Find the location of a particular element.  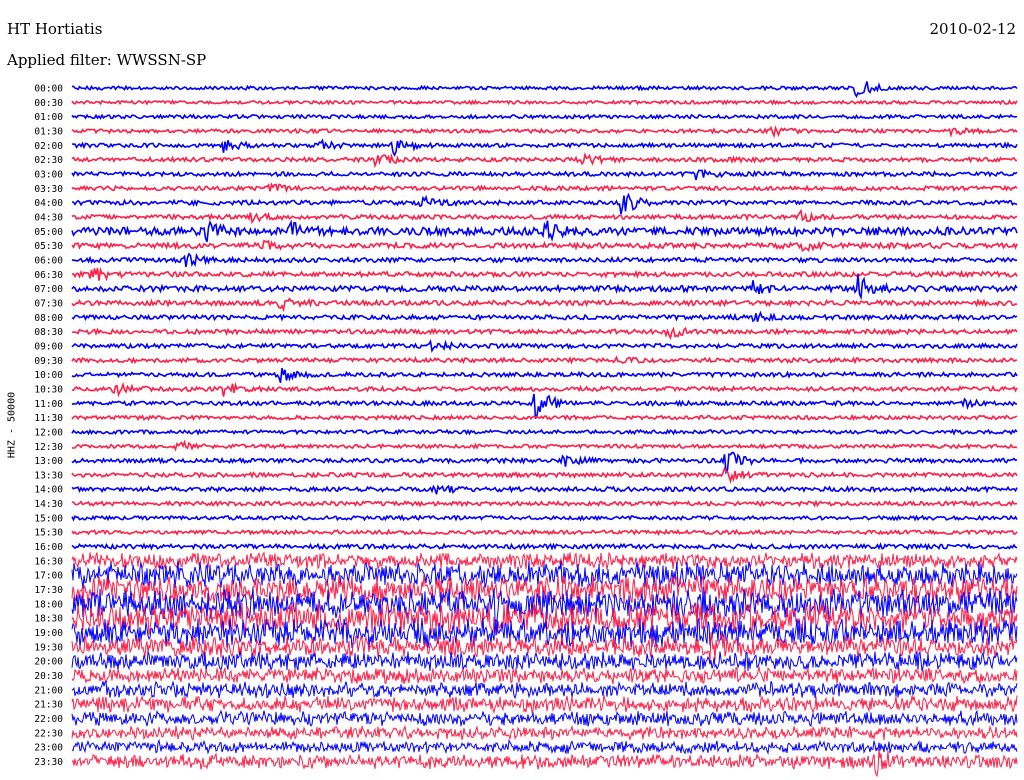

time-label-2330: 23:30 is located at coordinates (48, 762).